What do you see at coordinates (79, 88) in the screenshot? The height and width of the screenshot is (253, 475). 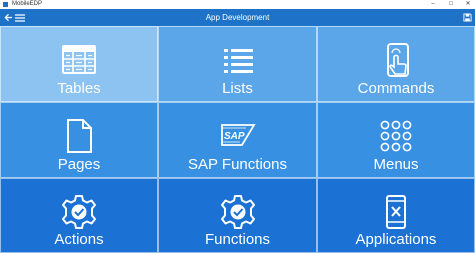 I see `tile-label: Tables` at bounding box center [79, 88].